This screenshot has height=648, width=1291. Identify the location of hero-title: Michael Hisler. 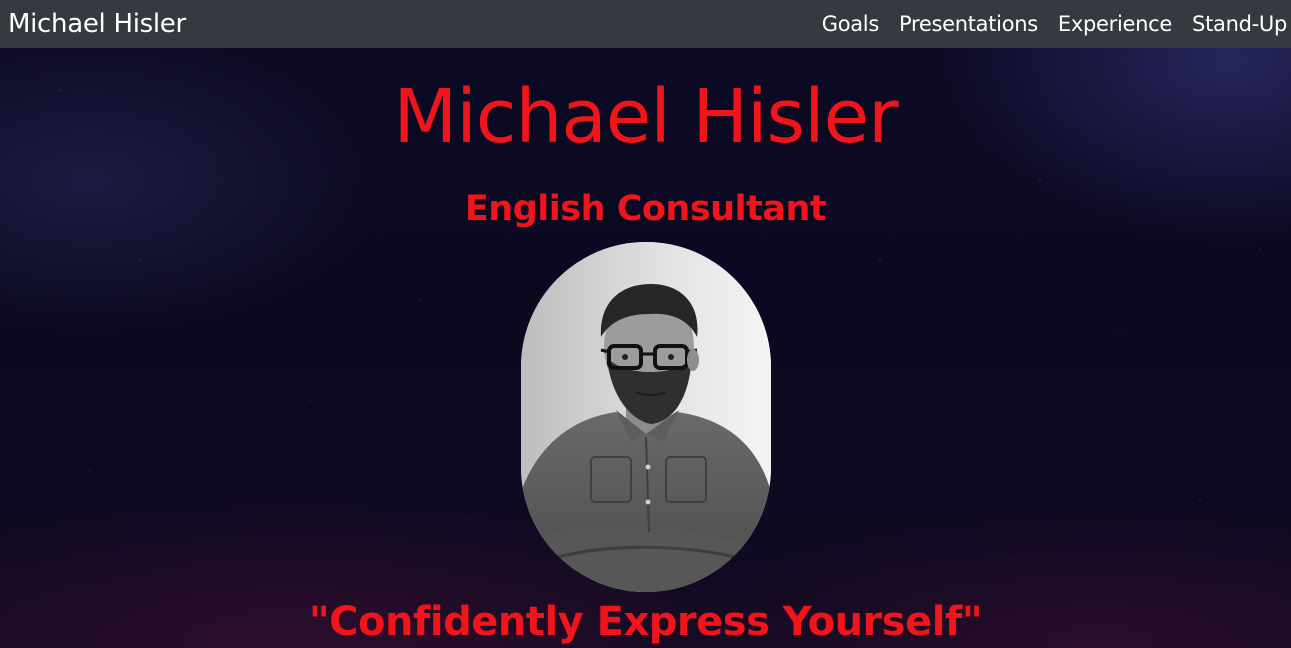
(645, 117).